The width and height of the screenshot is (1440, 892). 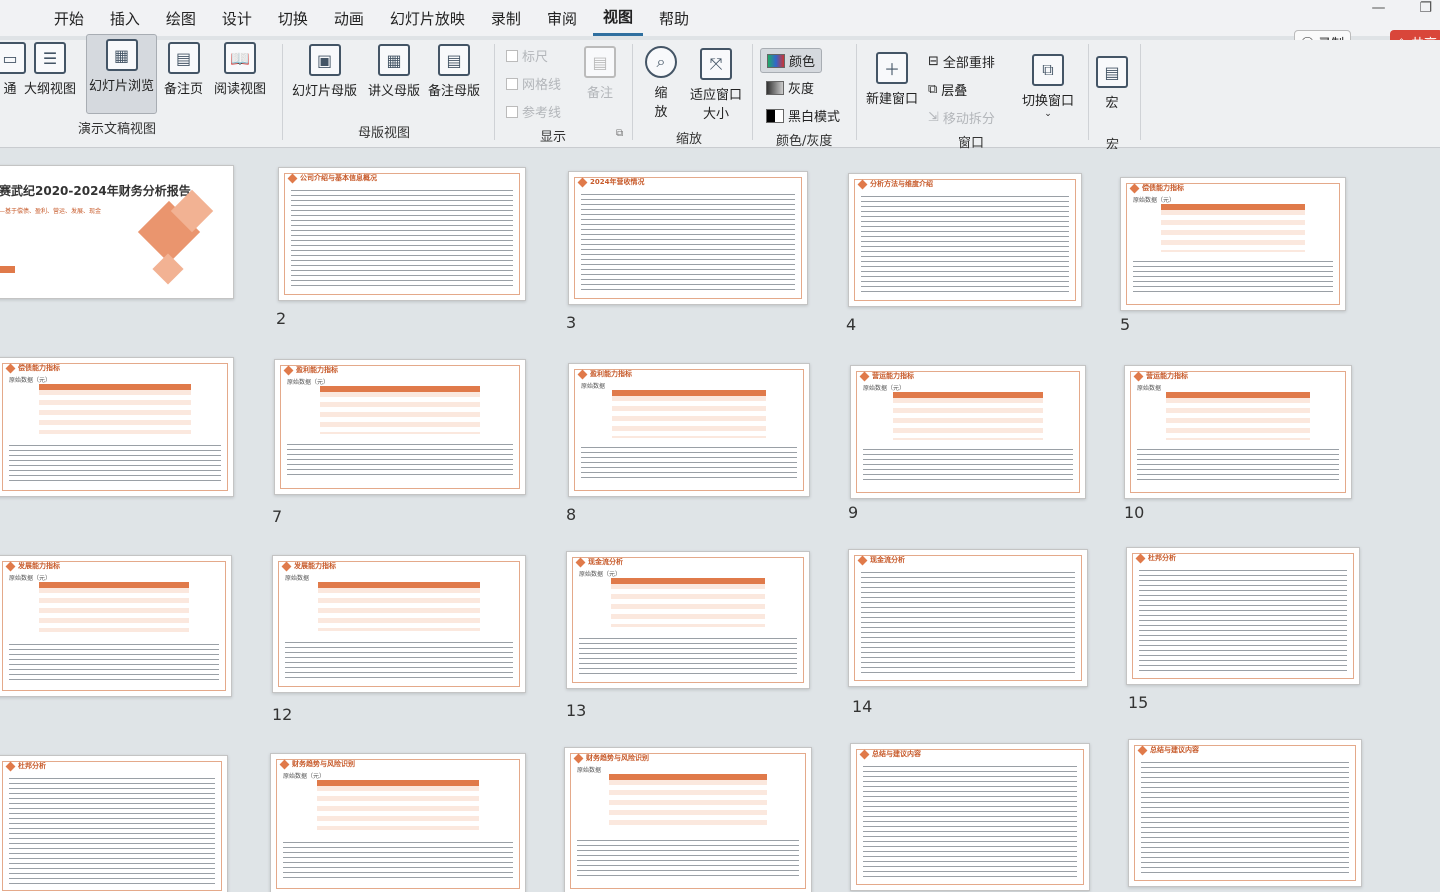 I want to click on menu-review: 审阅, so click(x=562, y=18).